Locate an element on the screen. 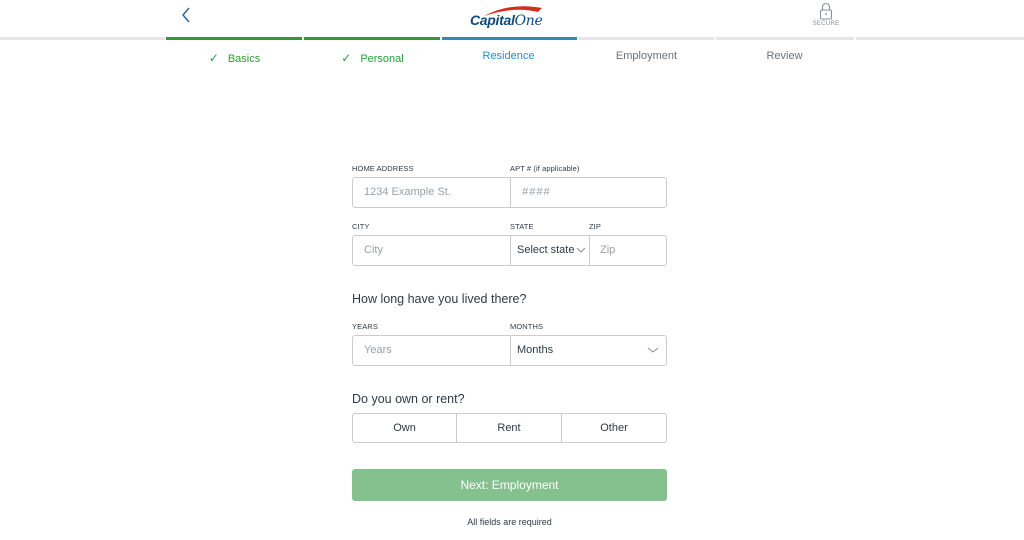 This screenshot has width=1024, height=540. step-review: Review is located at coordinates (784, 56).